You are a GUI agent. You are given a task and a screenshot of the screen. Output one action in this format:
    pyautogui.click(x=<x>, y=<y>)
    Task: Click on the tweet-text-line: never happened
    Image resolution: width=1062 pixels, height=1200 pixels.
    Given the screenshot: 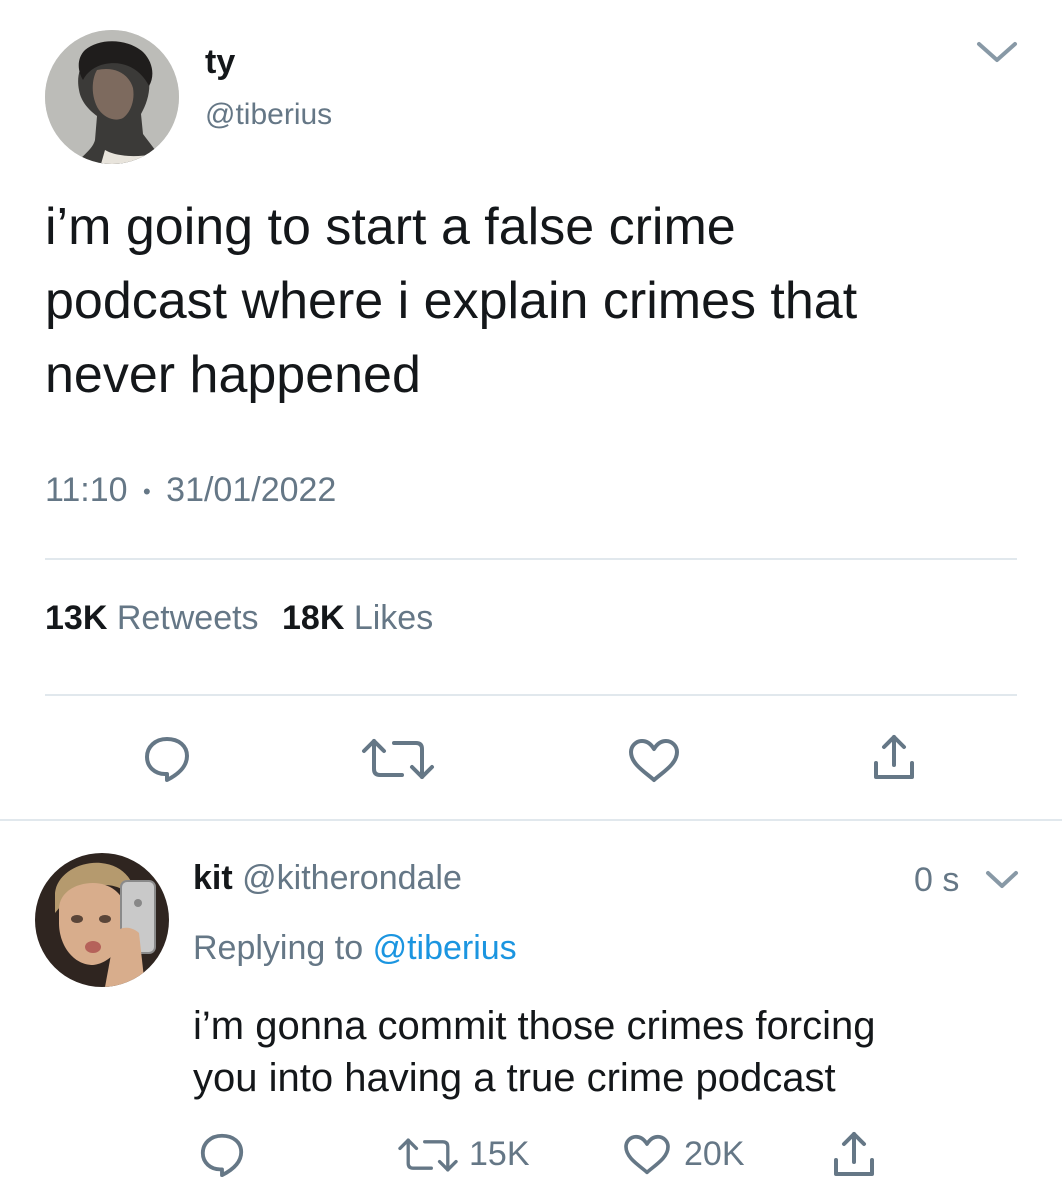 What is the action you would take?
    pyautogui.click(x=233, y=375)
    